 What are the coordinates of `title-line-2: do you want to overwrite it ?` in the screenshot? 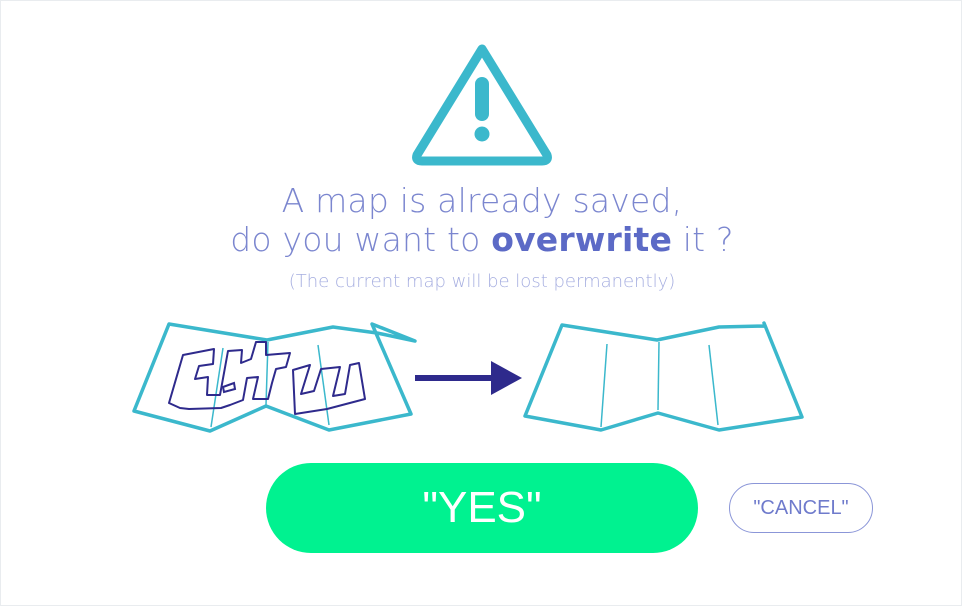 It's located at (481, 239).